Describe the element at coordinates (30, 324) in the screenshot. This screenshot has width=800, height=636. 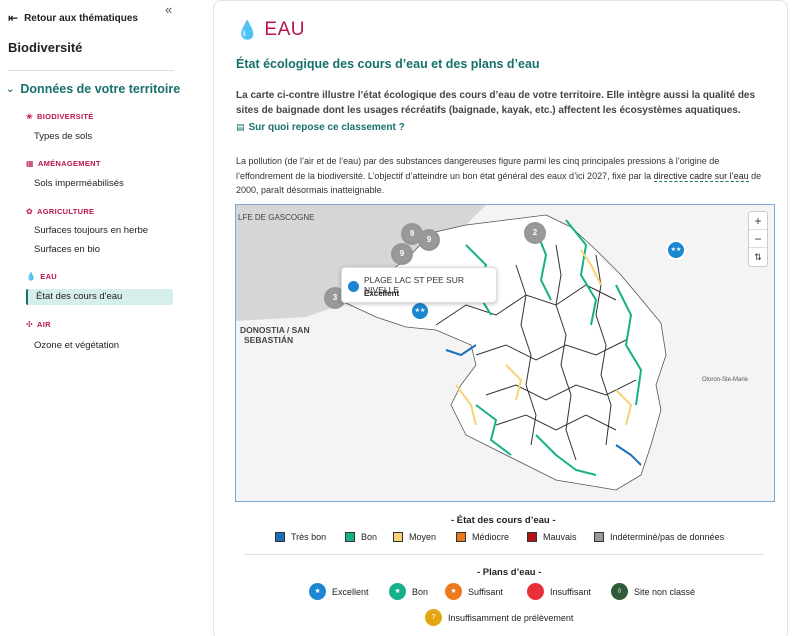
I see `air-icon: ✣` at that location.